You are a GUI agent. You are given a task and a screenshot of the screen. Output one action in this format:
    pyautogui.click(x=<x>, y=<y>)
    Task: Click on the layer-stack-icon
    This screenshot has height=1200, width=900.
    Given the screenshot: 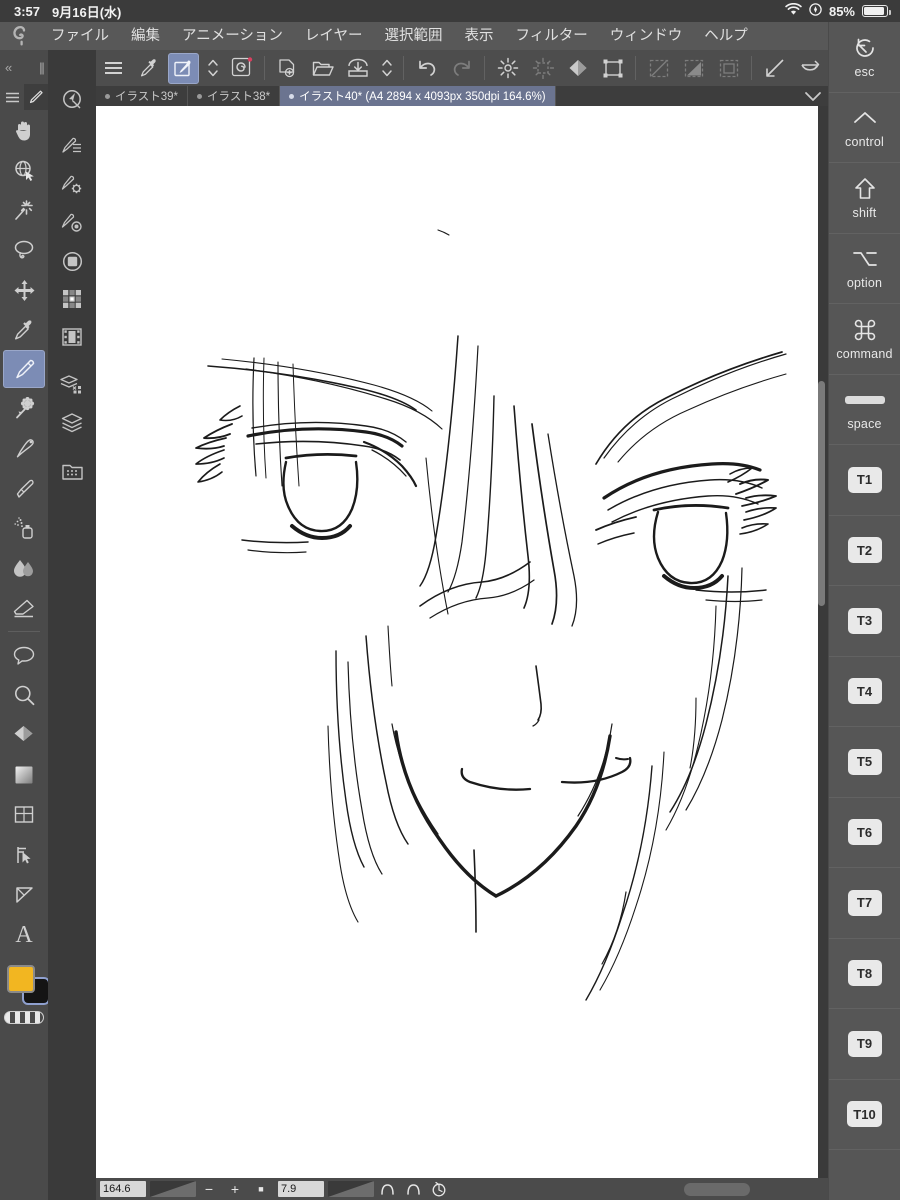 What is the action you would take?
    pyautogui.click(x=72, y=423)
    